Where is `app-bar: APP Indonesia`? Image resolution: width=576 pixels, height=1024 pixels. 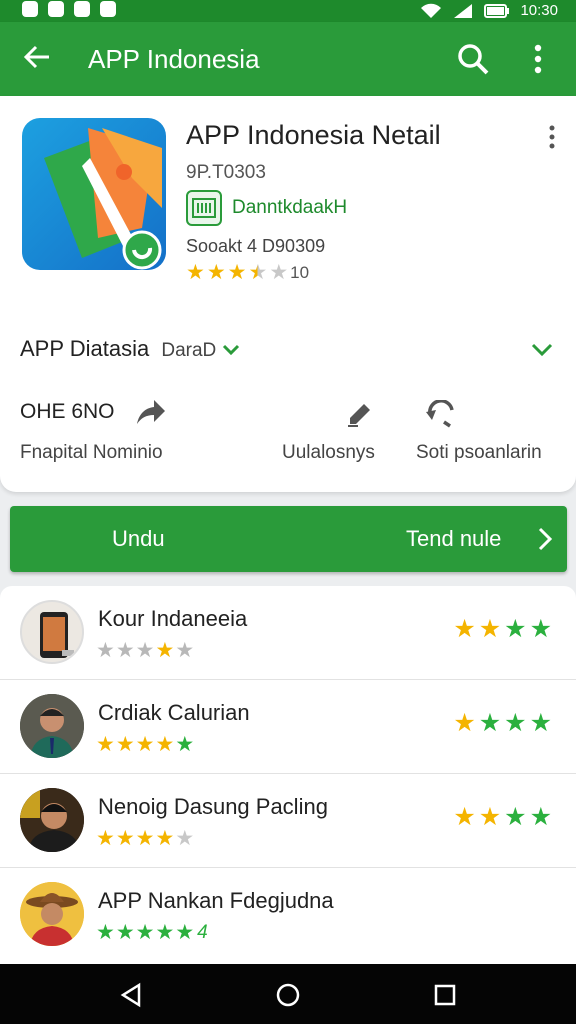
app-bar: APP Indonesia is located at coordinates (288, 59).